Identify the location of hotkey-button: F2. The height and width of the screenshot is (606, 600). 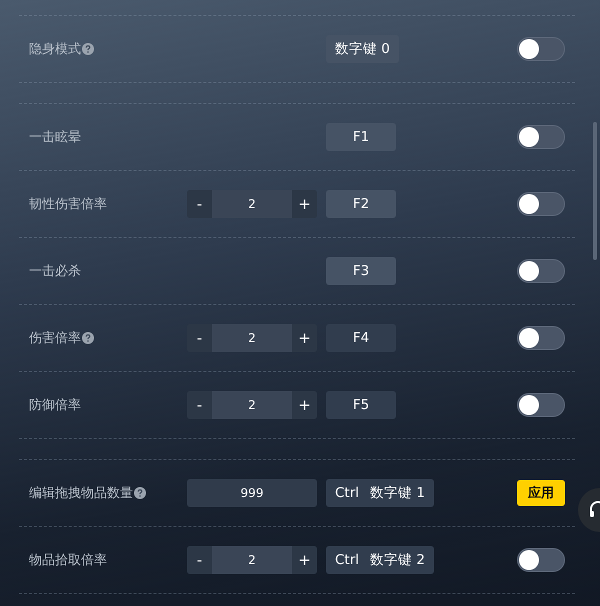
(361, 204).